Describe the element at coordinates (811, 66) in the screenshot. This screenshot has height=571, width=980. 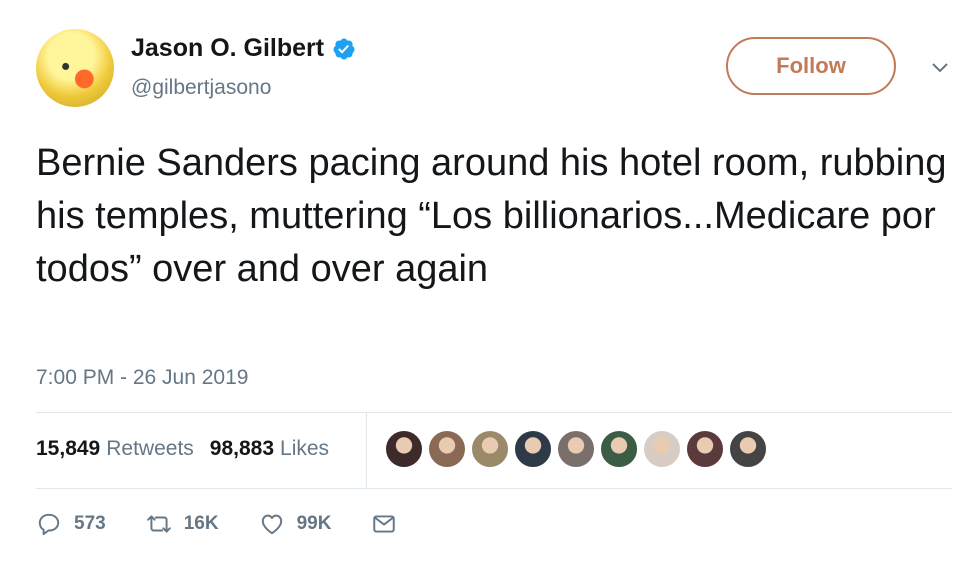
I see `follow-button: Follow` at that location.